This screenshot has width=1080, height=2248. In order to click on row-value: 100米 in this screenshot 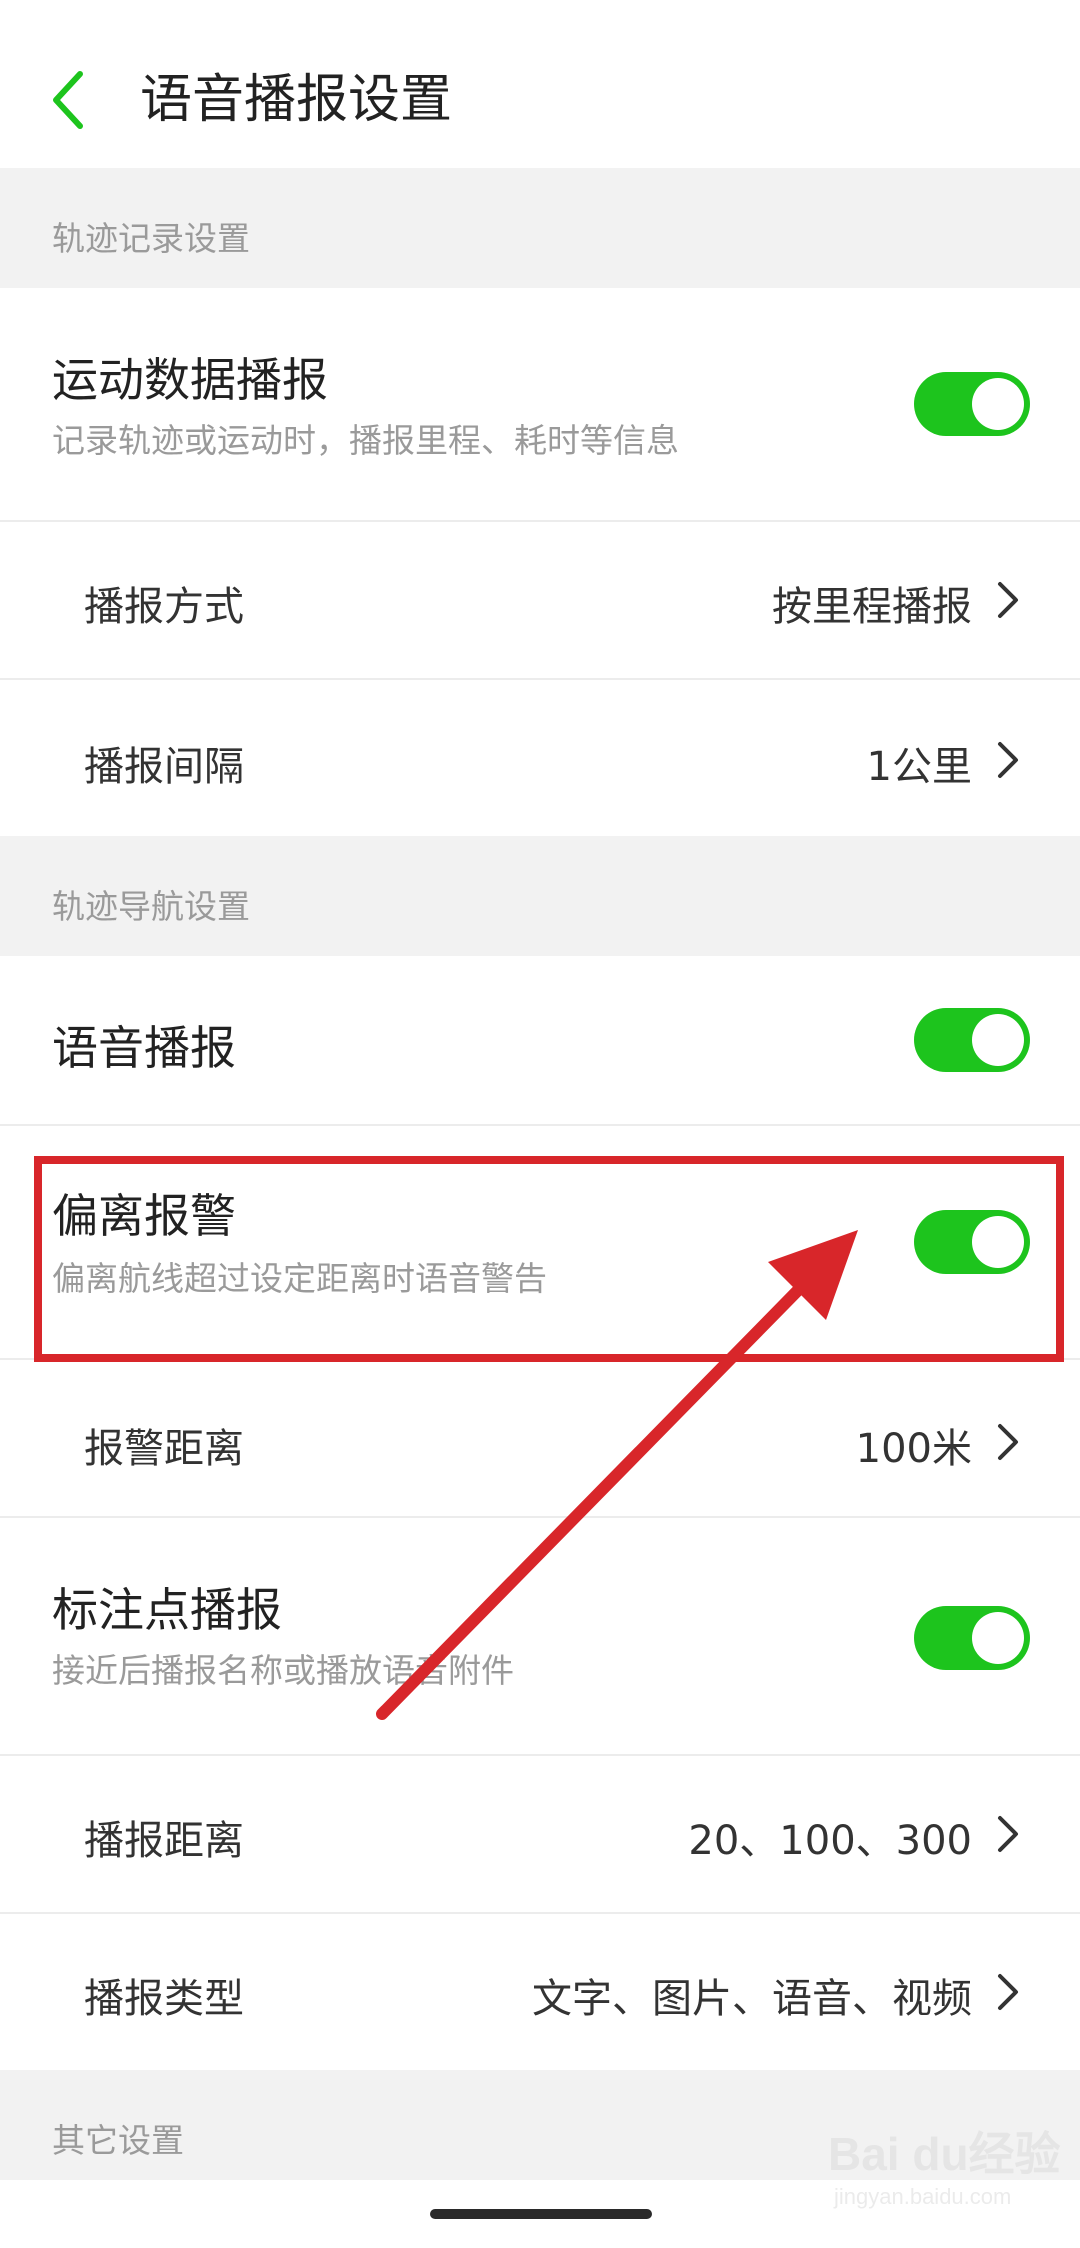, I will do `click(913, 1449)`.